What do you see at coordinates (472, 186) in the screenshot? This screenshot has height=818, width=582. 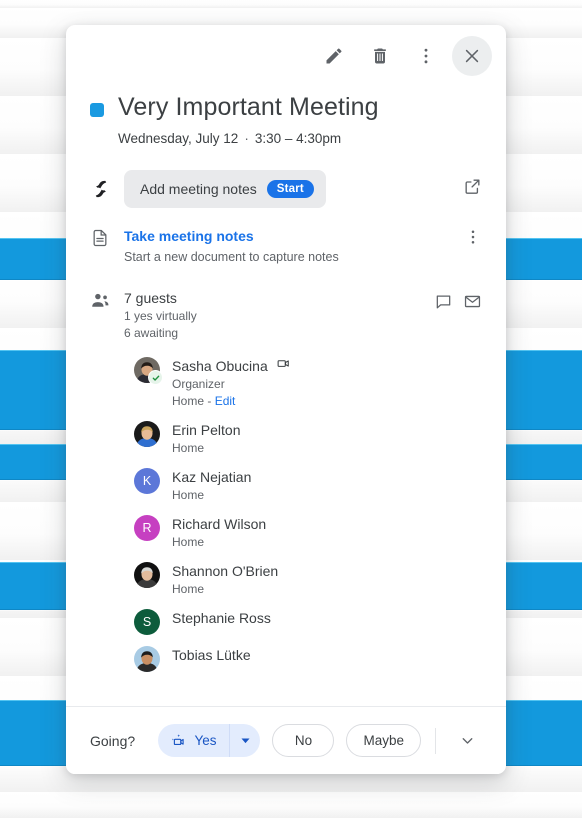 I see `open-external-icon` at bounding box center [472, 186].